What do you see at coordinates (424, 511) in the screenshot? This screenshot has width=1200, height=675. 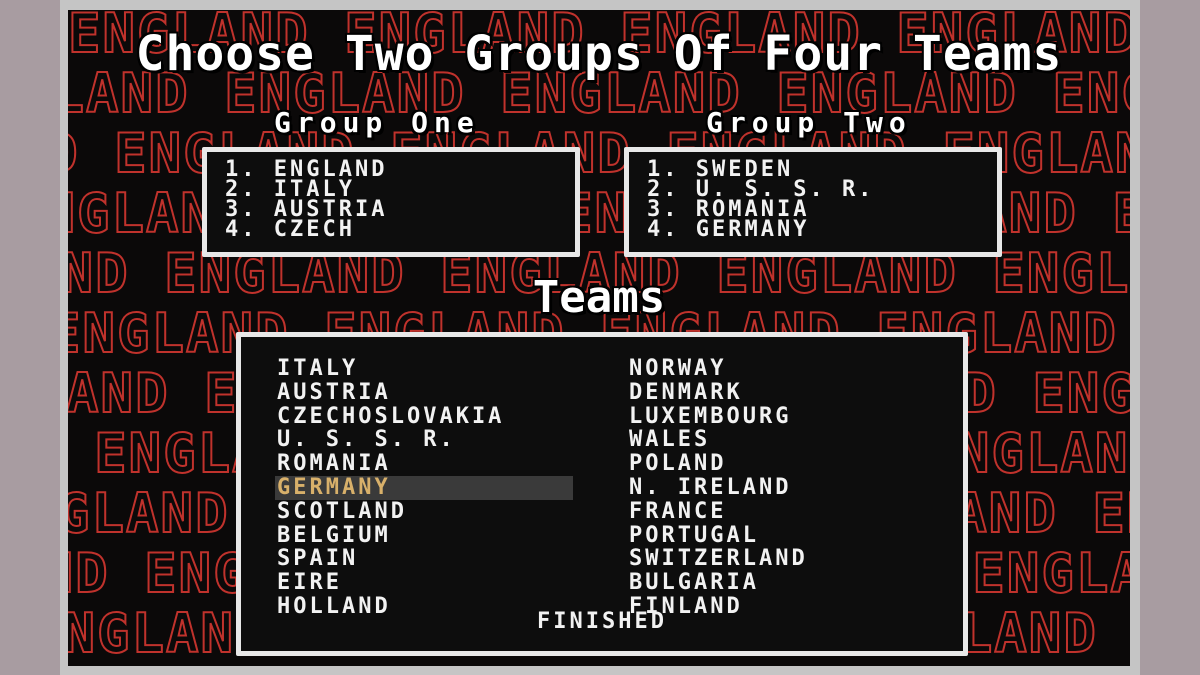 I see `team-item: SCOTLAND` at bounding box center [424, 511].